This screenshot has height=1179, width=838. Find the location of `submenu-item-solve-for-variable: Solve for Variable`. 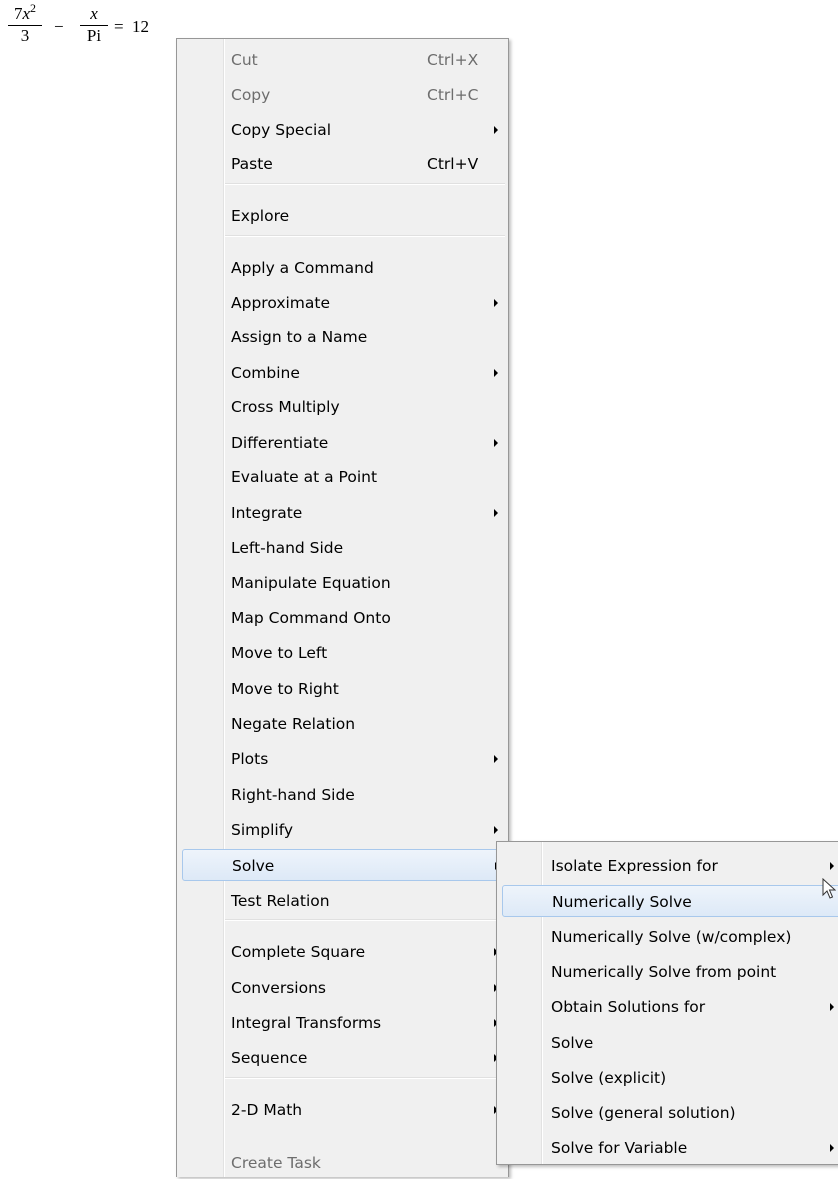

submenu-item-solve-for-variable: Solve for Variable is located at coordinates (668, 1148).